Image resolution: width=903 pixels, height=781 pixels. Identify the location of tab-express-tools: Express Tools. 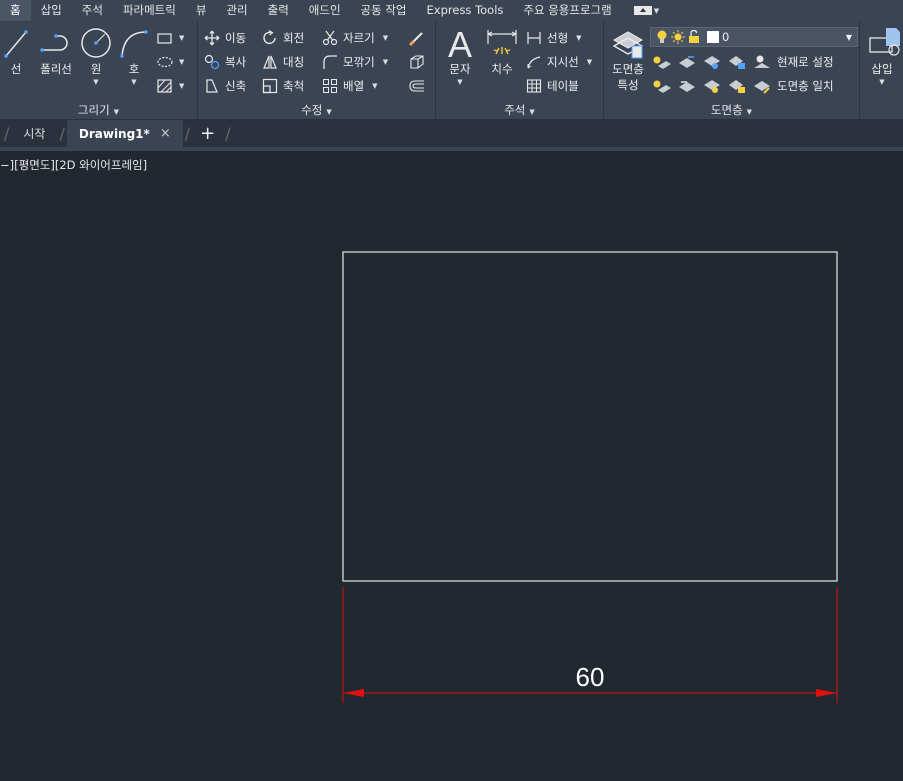
(465, 10).